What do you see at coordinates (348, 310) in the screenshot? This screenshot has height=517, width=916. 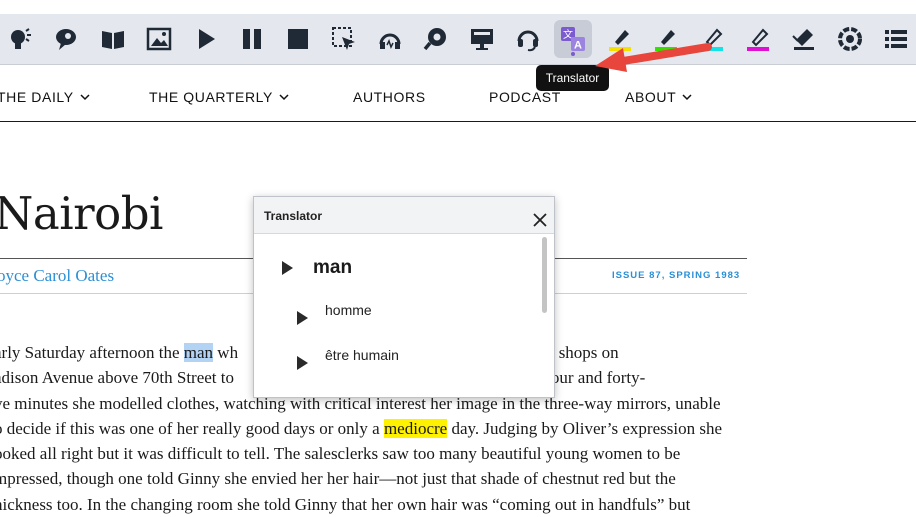 I see `translation-text: homme` at bounding box center [348, 310].